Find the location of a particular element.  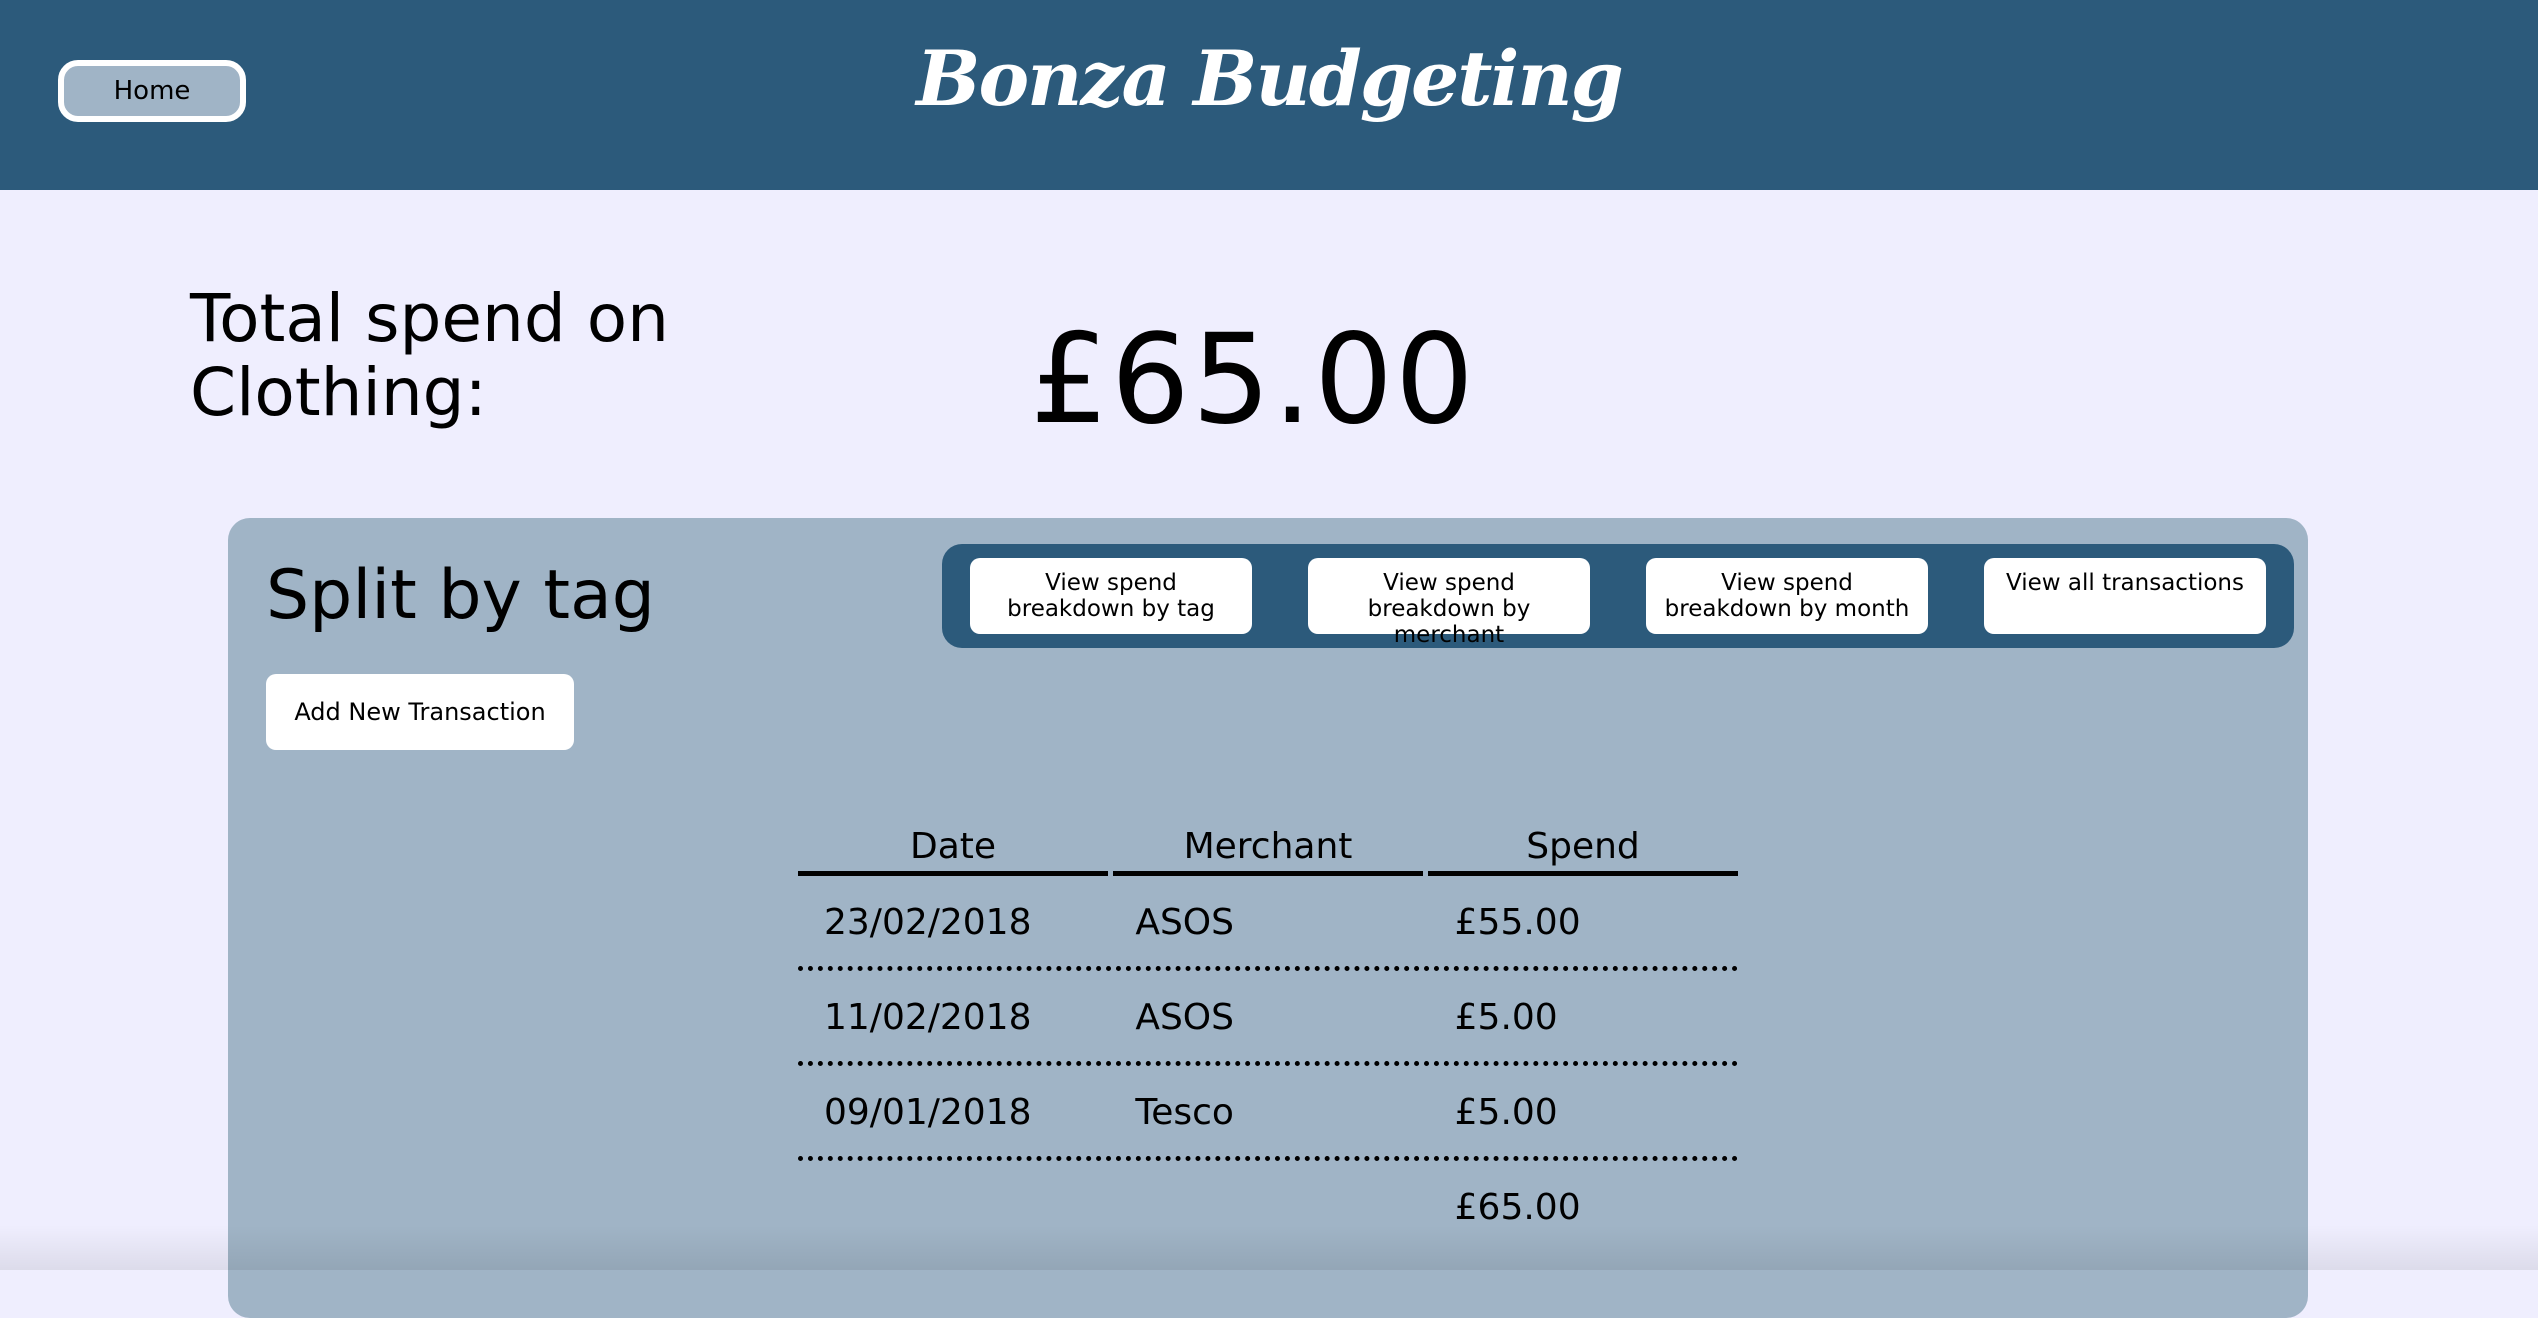

cell-date: 23/02/2018 is located at coordinates (928, 922).